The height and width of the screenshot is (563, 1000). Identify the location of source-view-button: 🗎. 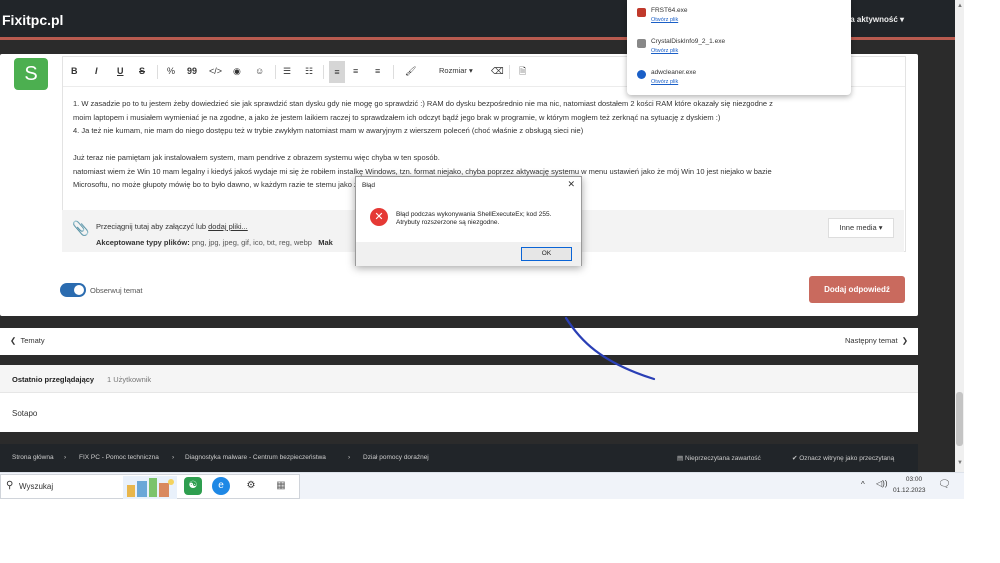
(522, 71).